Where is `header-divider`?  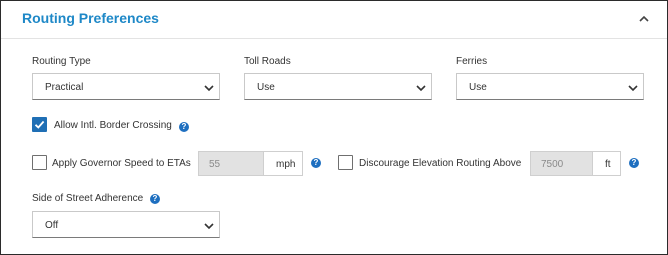 header-divider is located at coordinates (334, 38).